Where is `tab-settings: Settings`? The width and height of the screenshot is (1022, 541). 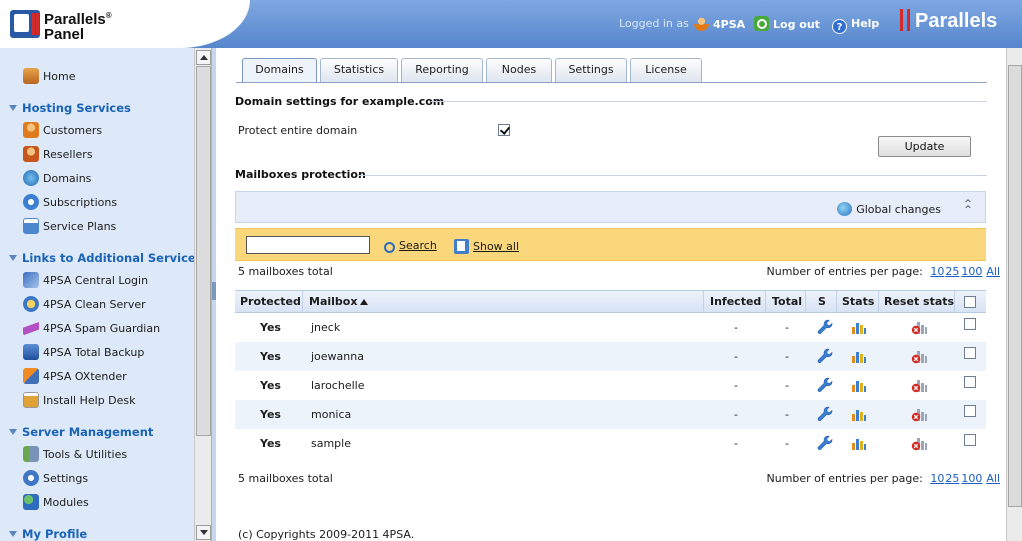 tab-settings: Settings is located at coordinates (591, 70).